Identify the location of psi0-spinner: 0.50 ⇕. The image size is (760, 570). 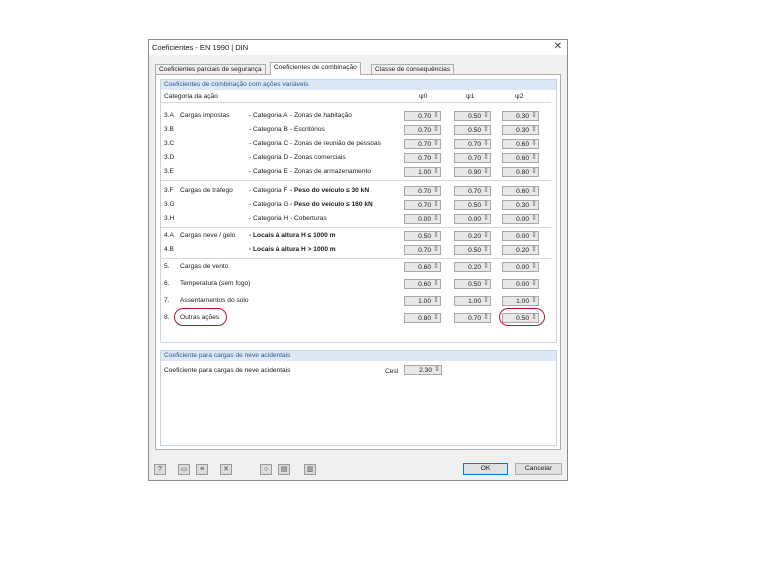
(422, 236).